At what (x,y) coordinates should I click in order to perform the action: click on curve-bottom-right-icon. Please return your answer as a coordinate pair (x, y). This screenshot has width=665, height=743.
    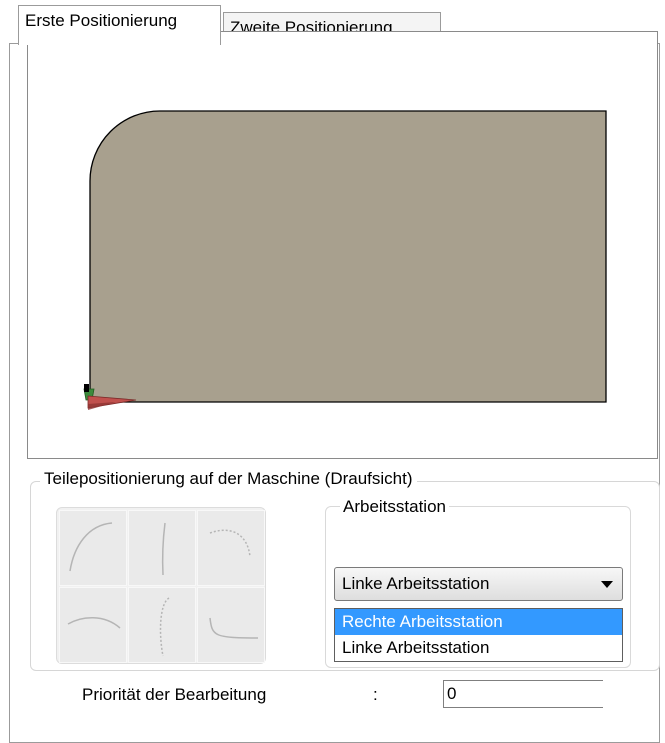
    Looking at the image, I should click on (231, 625).